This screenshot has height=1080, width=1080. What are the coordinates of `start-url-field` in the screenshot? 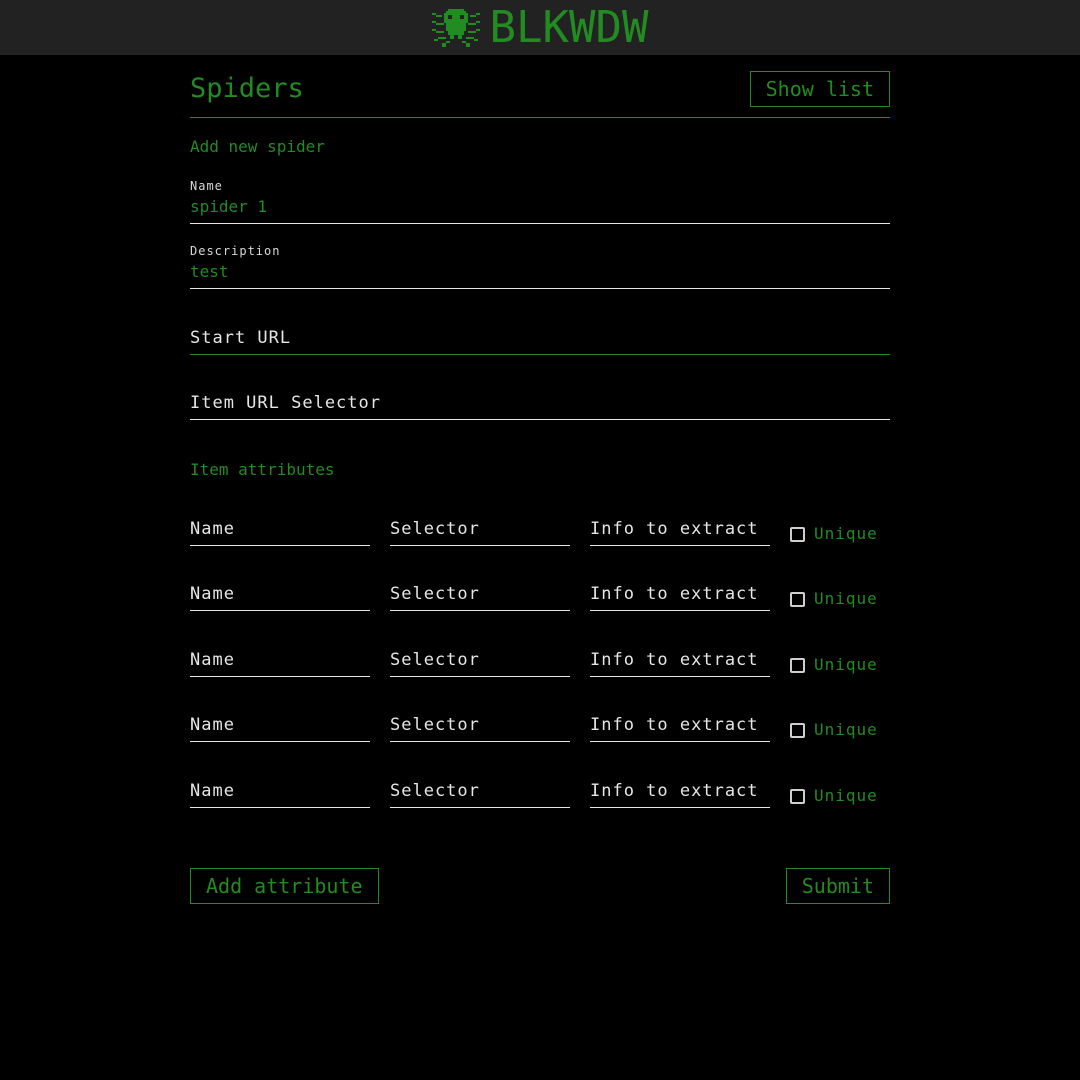 It's located at (540, 340).